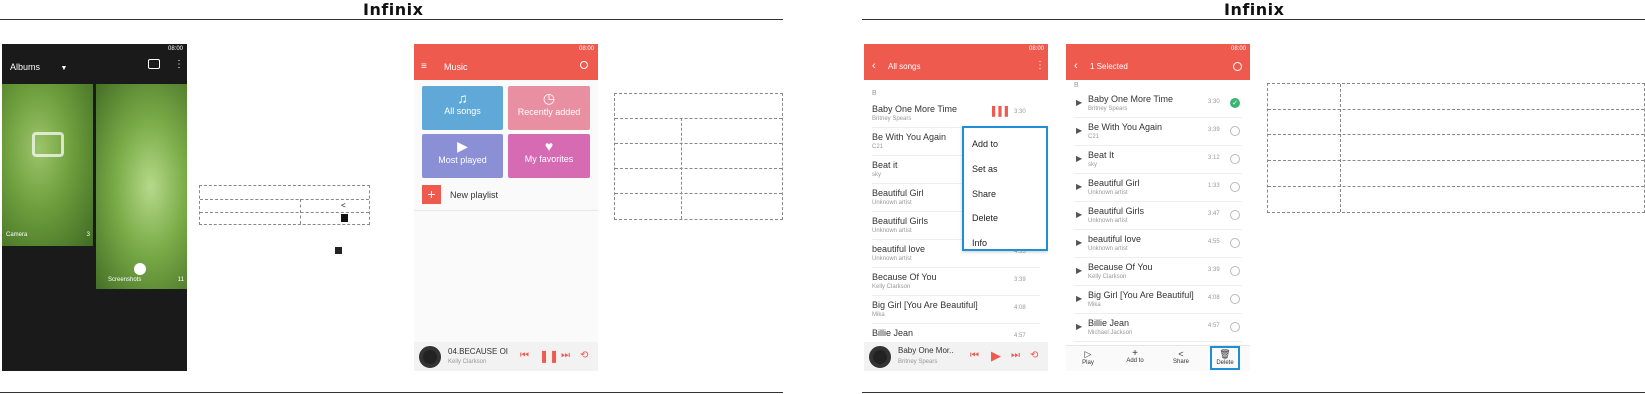 The height and width of the screenshot is (394, 1645). Describe the element at coordinates (141, 186) in the screenshot. I see `album-screenshots: Screenshots 11` at that location.